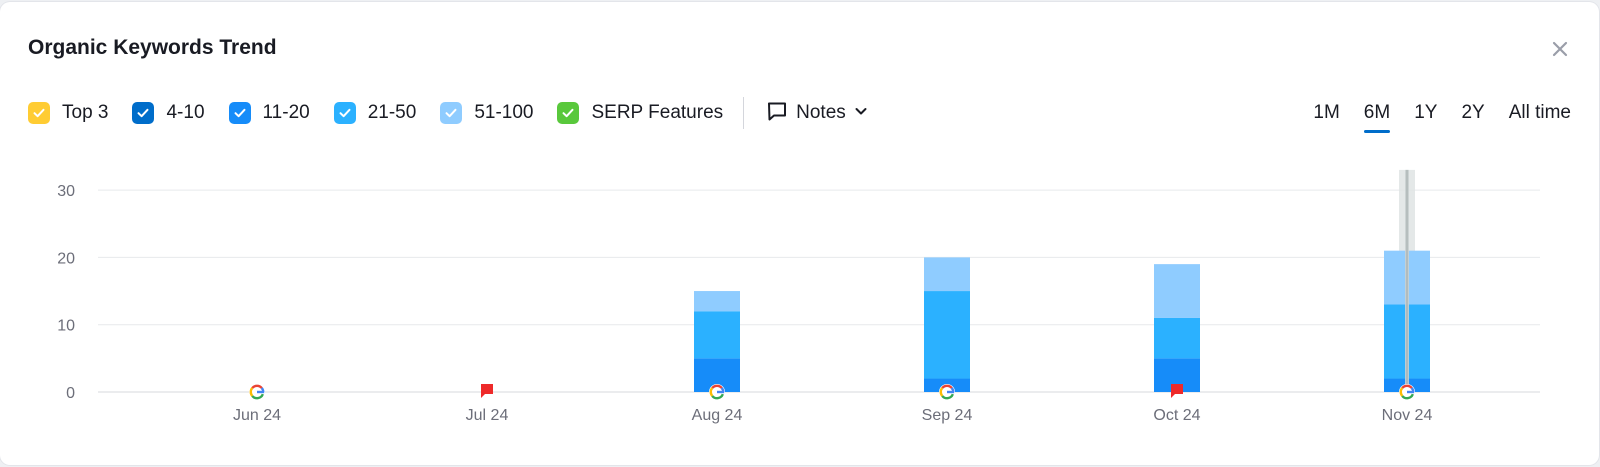 This screenshot has height=467, width=1600. I want to click on comment-icon, so click(777, 113).